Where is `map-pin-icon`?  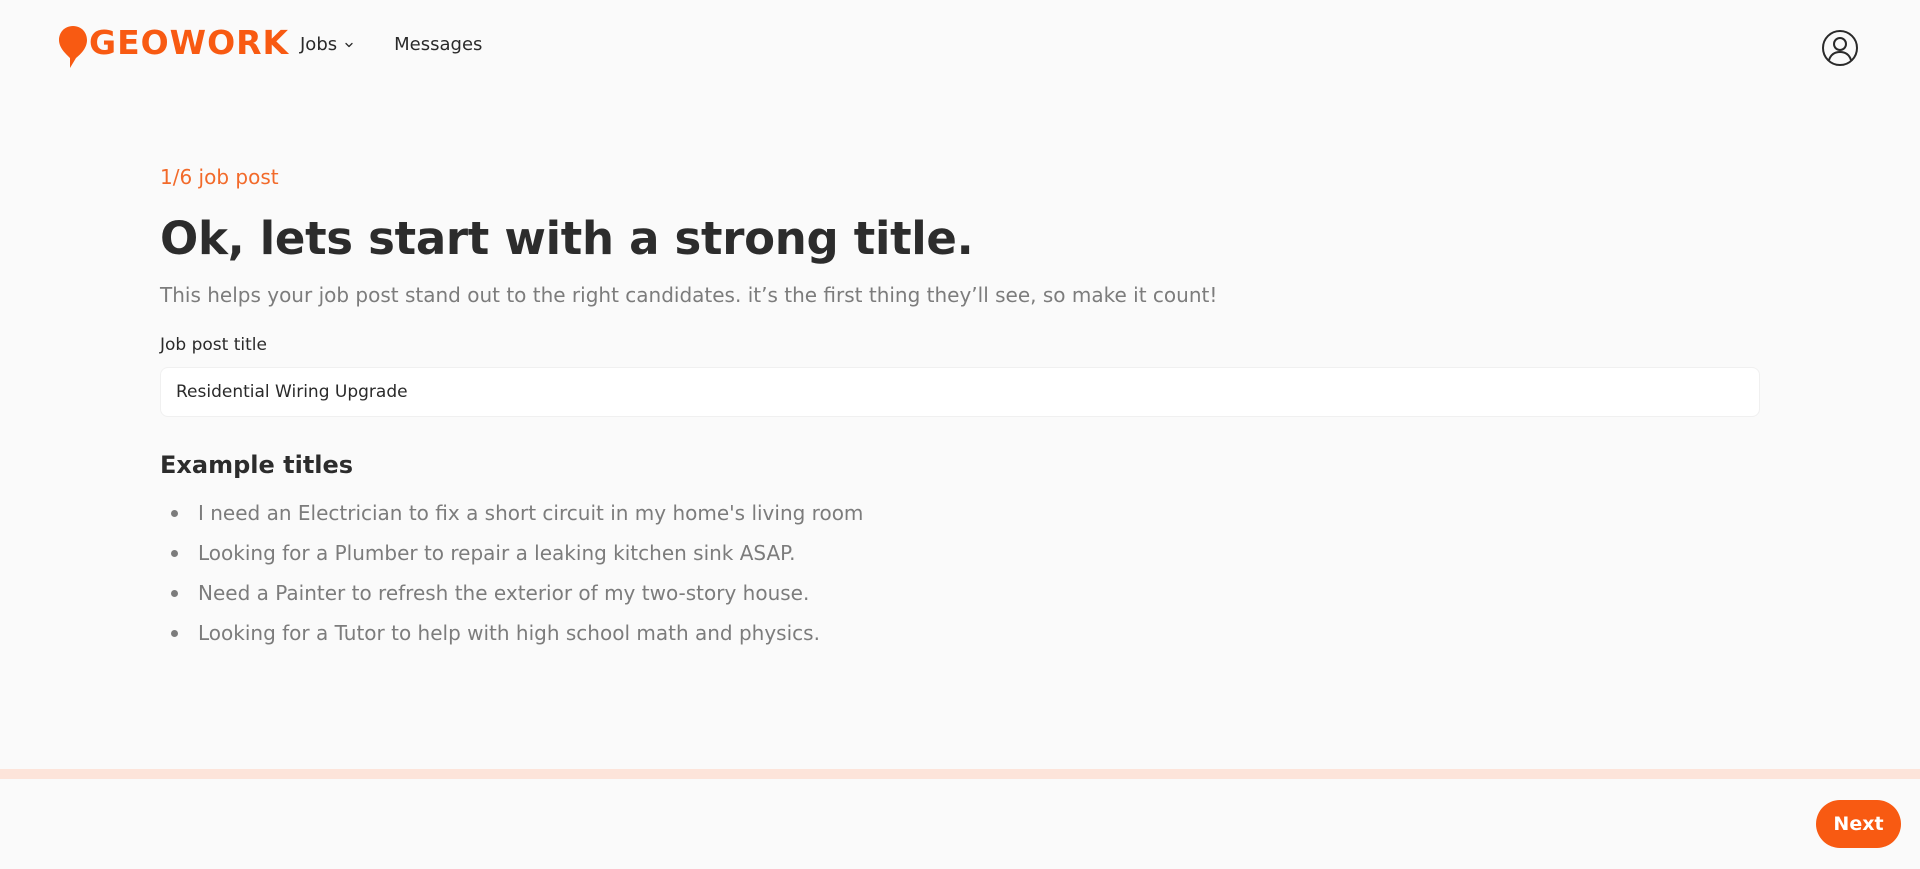
map-pin-icon is located at coordinates (73, 47).